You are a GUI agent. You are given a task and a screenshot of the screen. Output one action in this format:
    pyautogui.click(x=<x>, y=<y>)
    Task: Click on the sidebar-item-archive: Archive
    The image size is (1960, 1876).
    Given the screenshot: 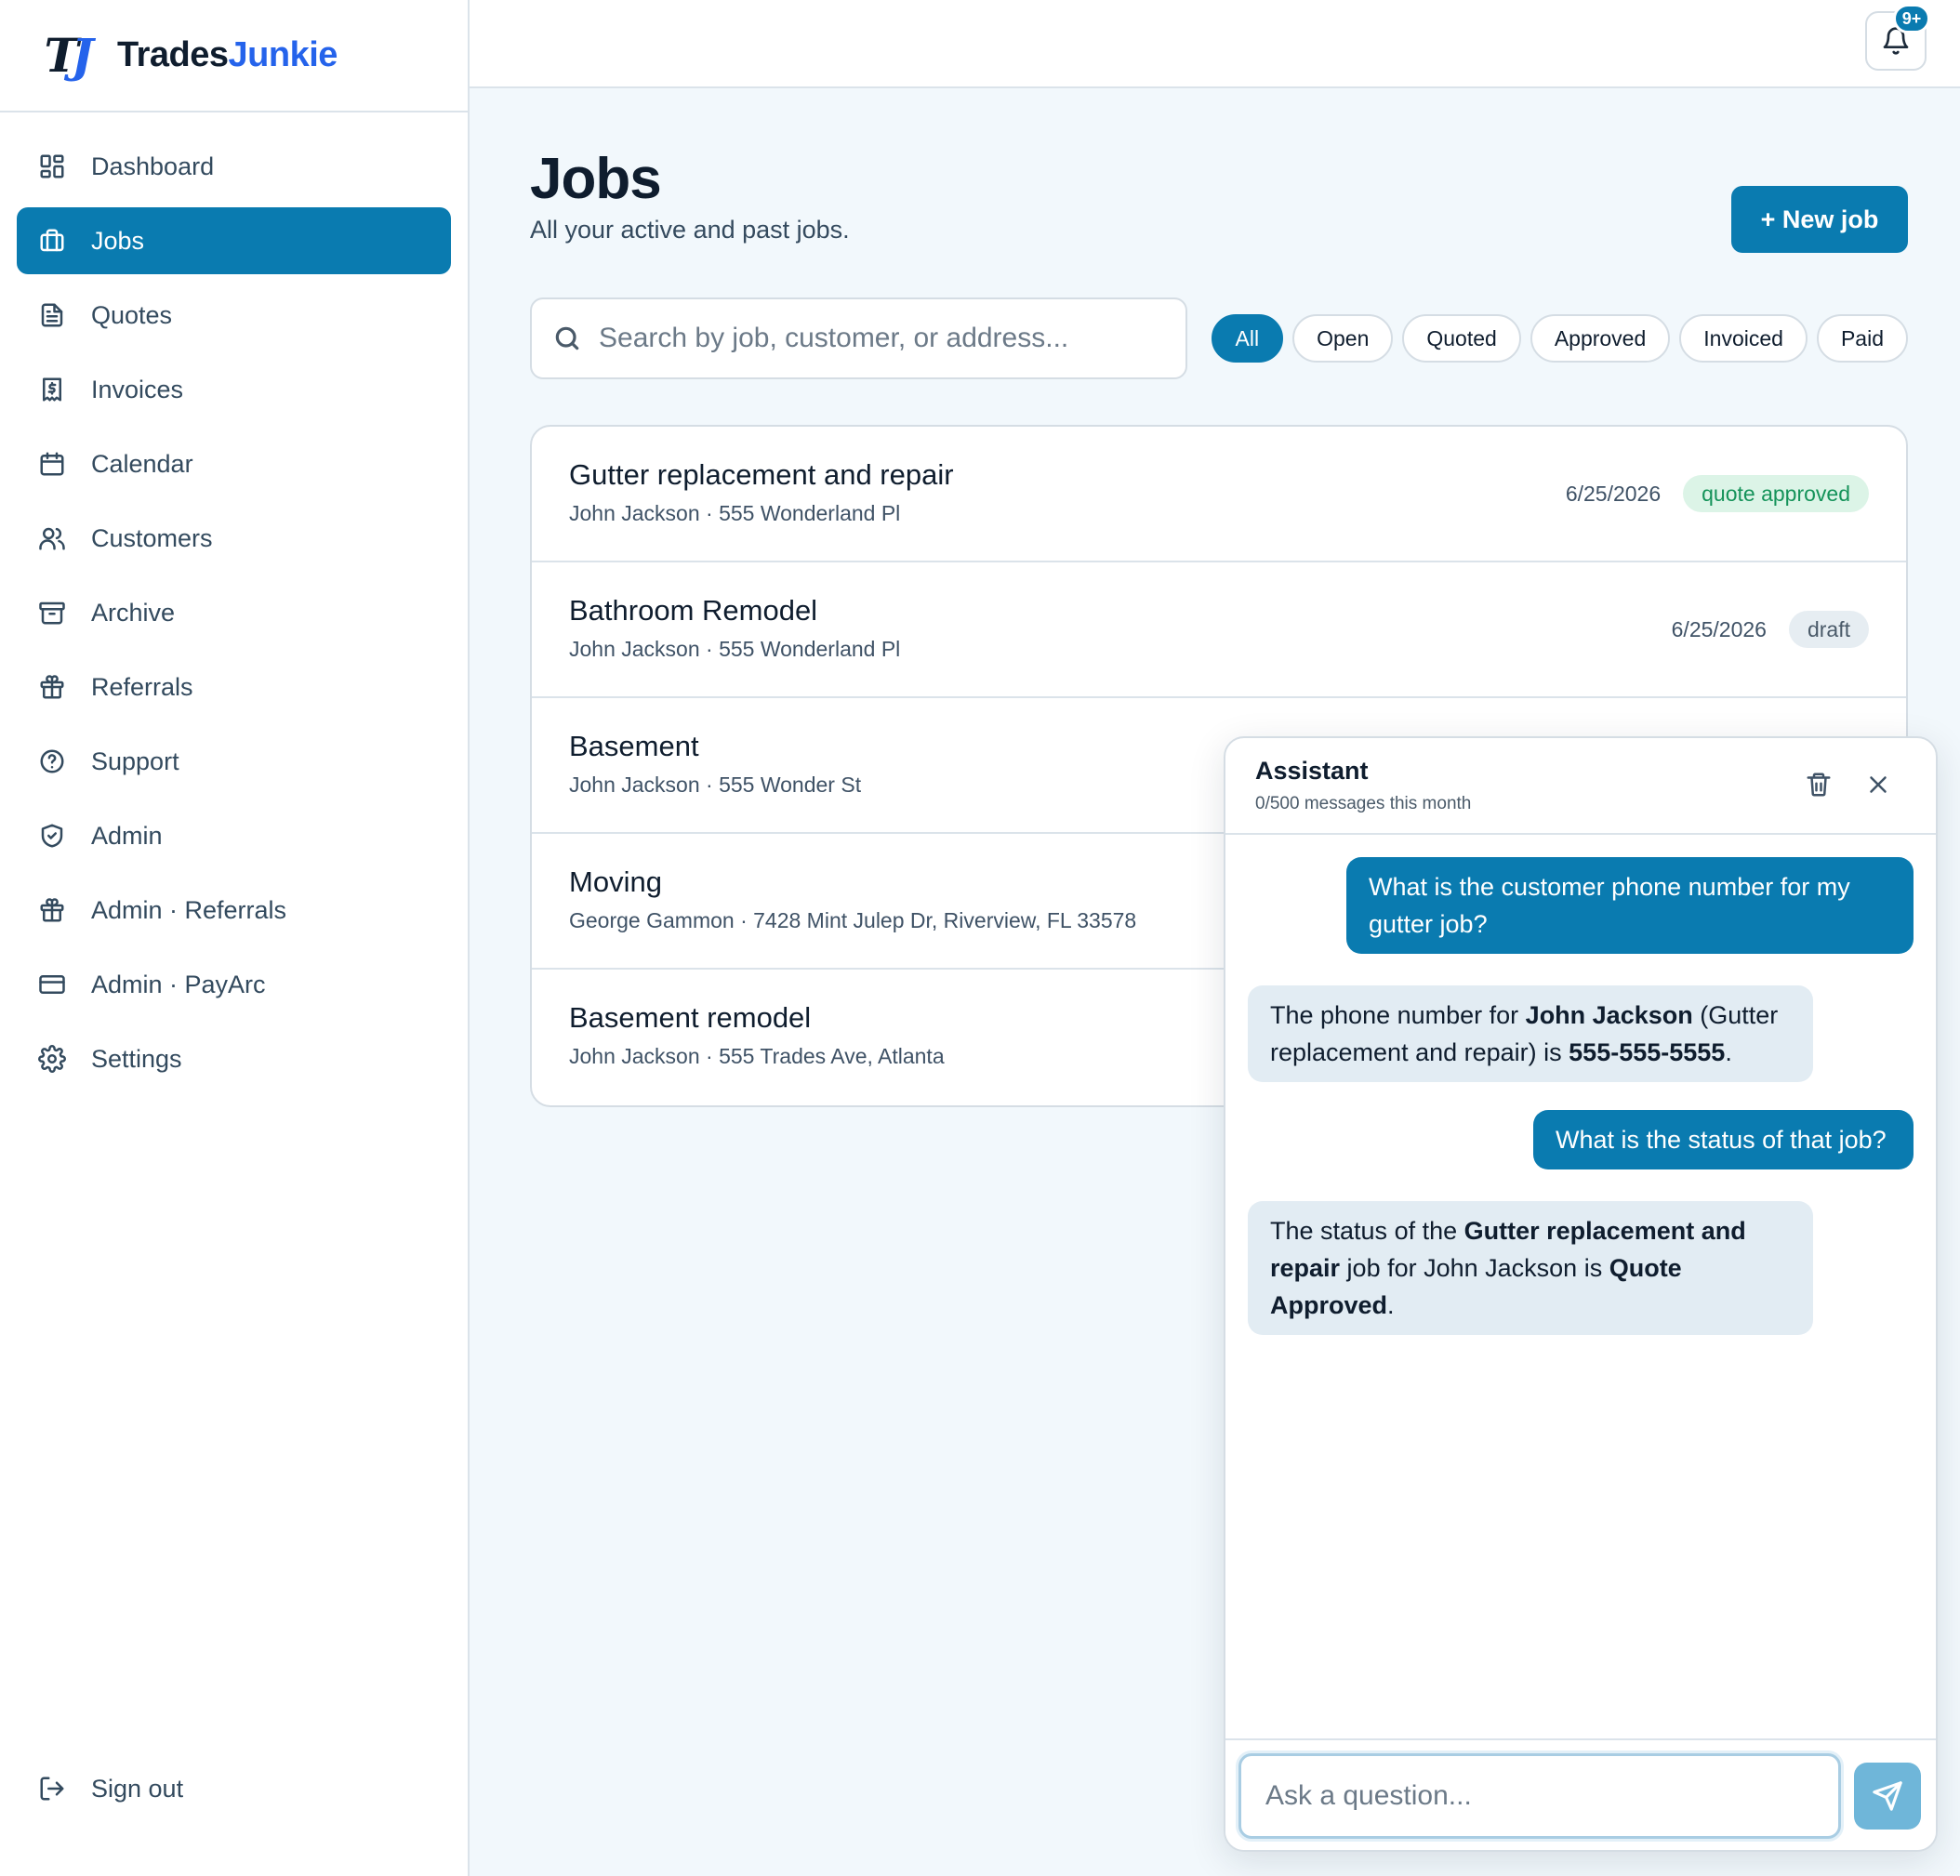 What is the action you would take?
    pyautogui.click(x=234, y=612)
    